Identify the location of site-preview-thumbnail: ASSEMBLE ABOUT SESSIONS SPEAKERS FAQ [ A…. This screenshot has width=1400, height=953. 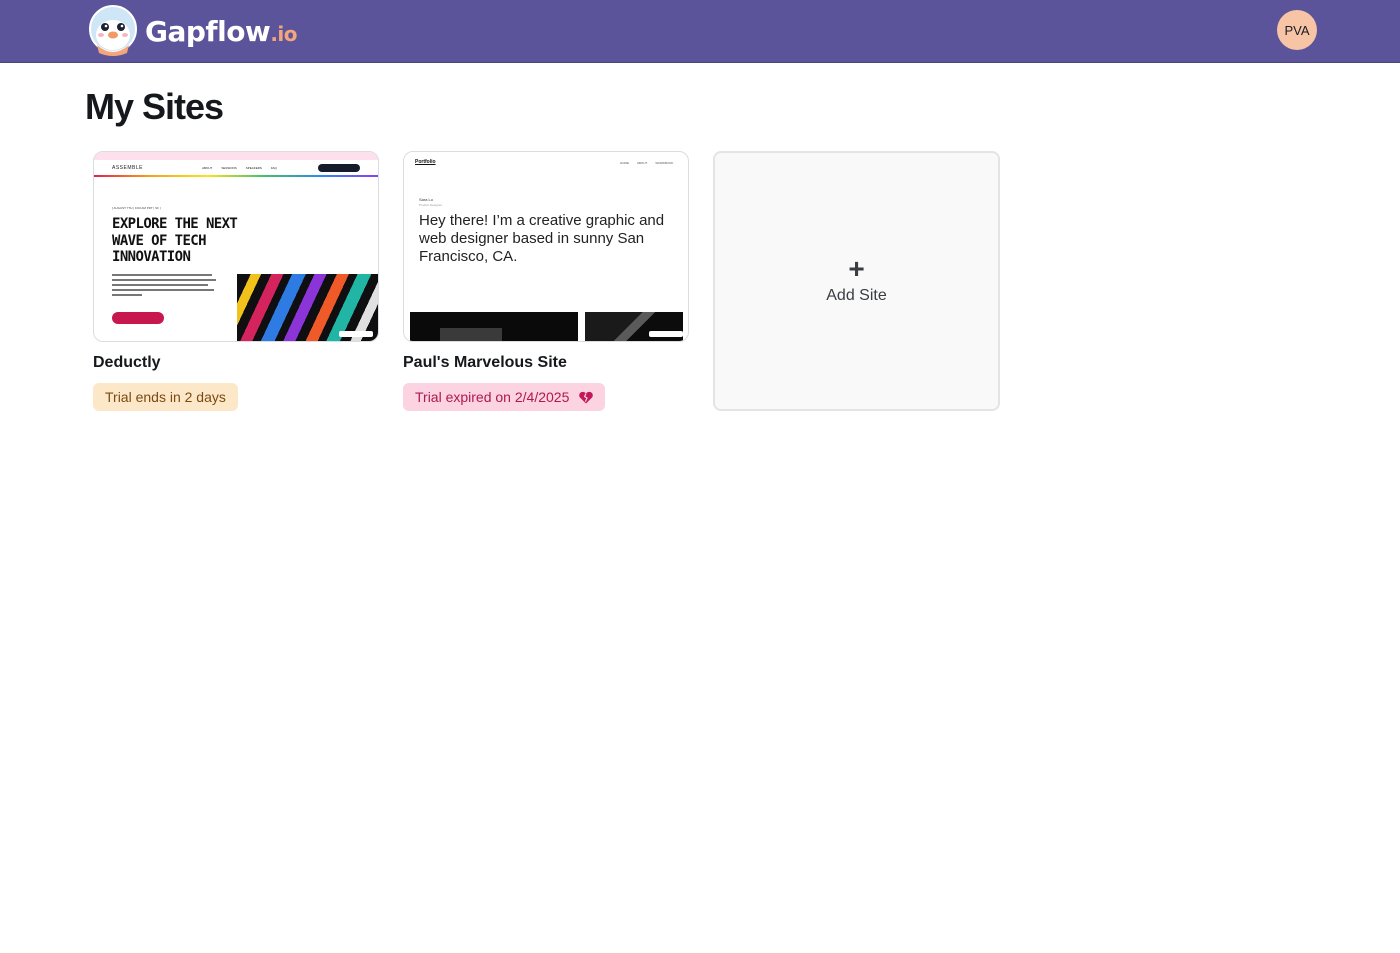
(236, 246).